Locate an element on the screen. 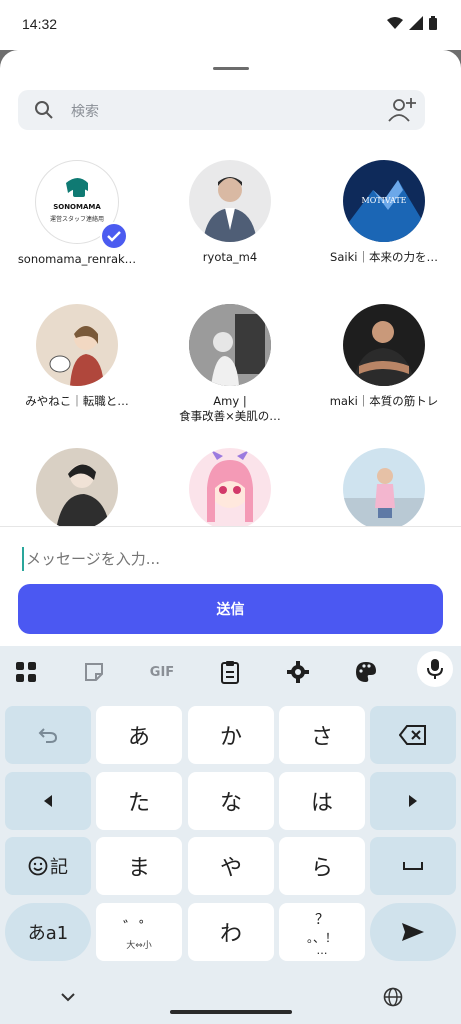  search-bar: 検索 is located at coordinates (221, 110).